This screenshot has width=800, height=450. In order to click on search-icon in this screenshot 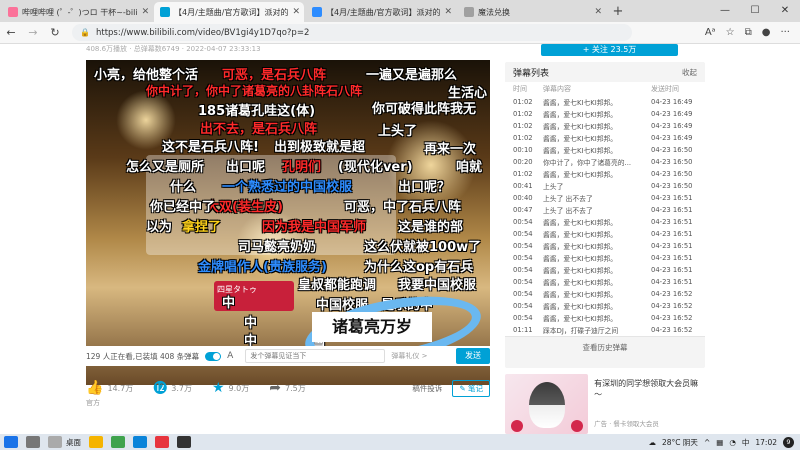, I will do `click(33, 442)`.